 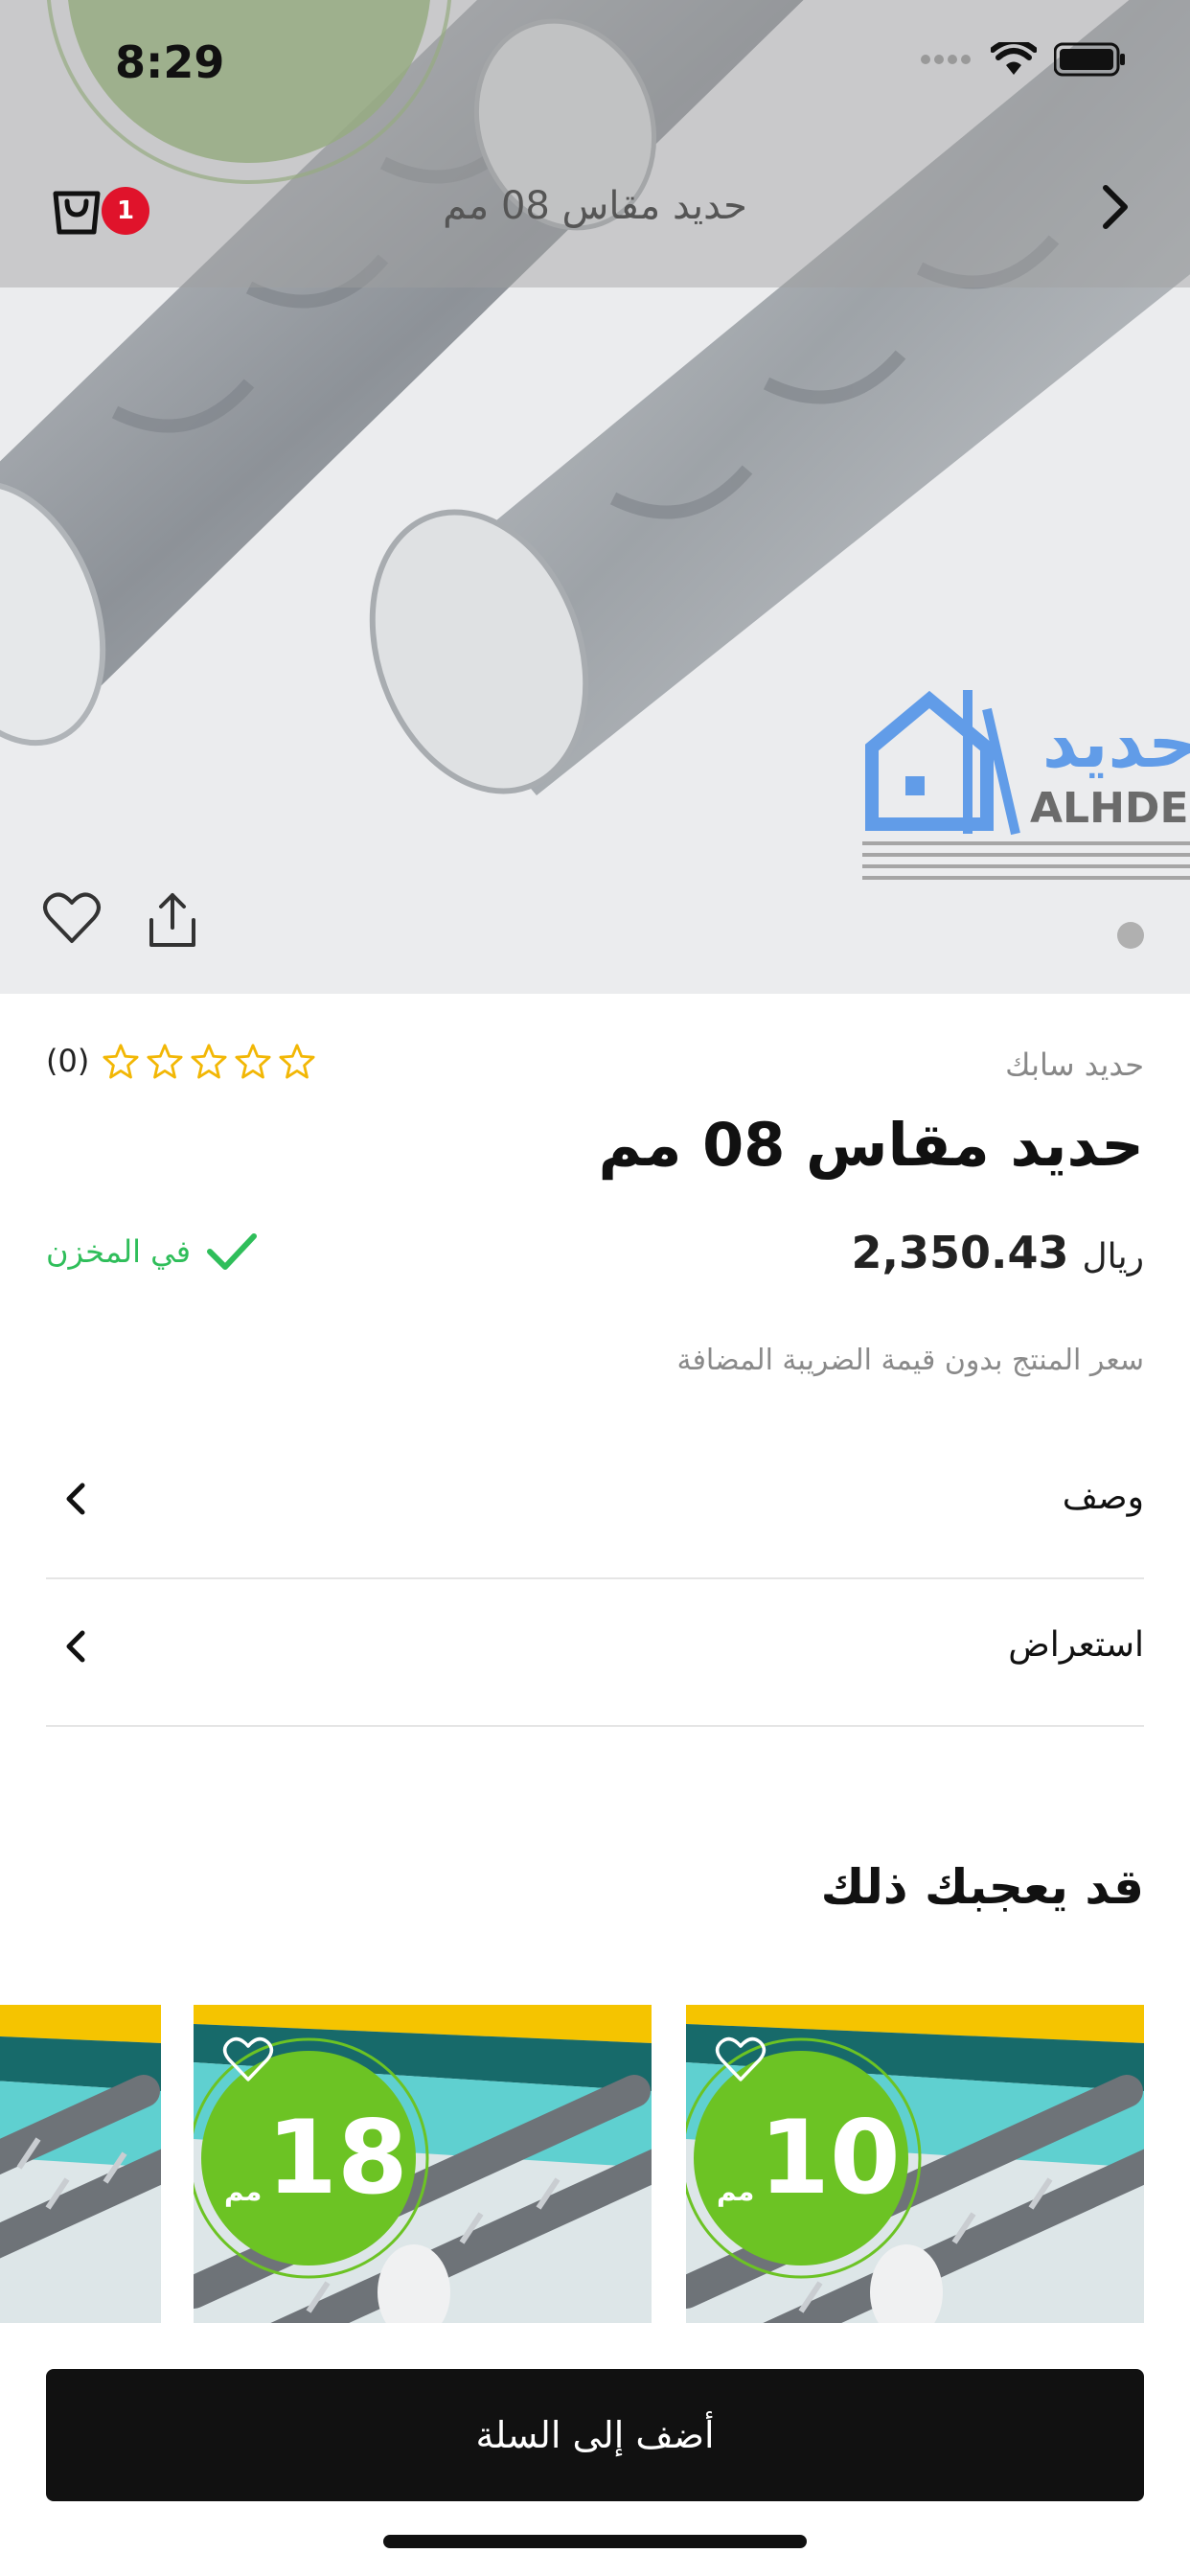 I want to click on product-price: ريال 2,350.43, so click(x=998, y=1252).